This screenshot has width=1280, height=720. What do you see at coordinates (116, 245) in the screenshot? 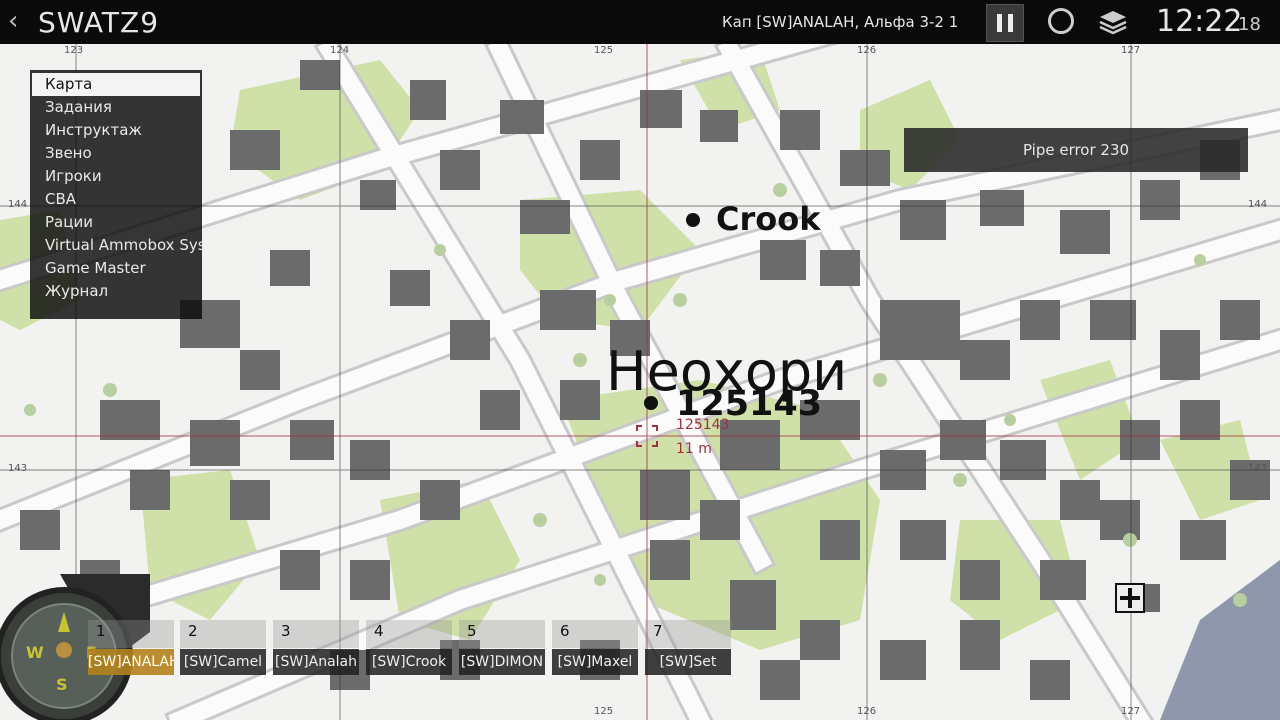
I see `menu-item-virtual-ammobox: Virtual Ammobox System` at bounding box center [116, 245].